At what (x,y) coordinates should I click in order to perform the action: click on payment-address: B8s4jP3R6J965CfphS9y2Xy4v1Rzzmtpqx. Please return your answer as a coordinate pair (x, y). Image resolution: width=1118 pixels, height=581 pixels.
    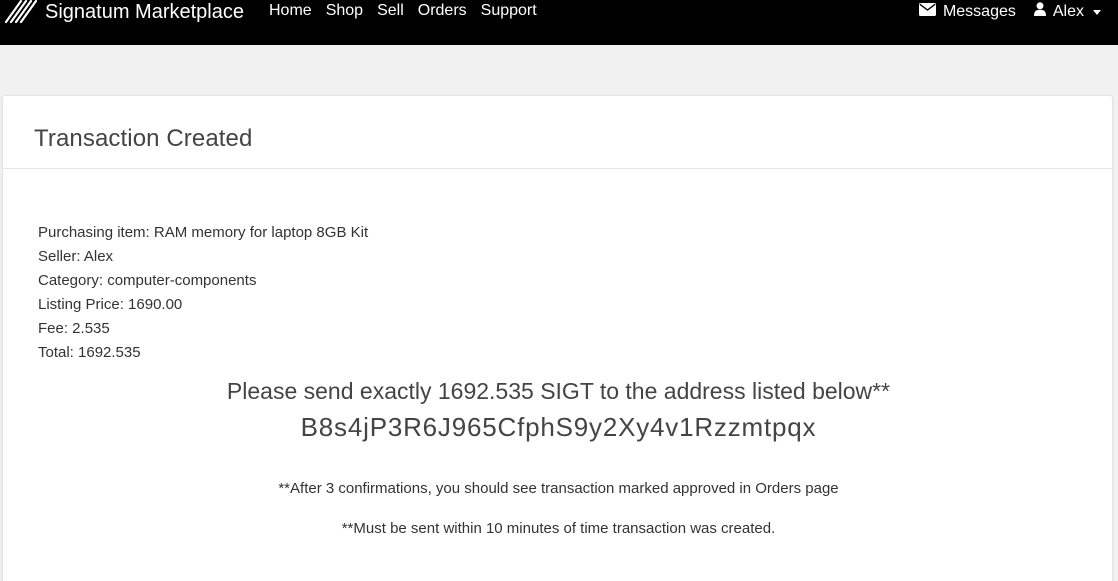
    Looking at the image, I should click on (558, 427).